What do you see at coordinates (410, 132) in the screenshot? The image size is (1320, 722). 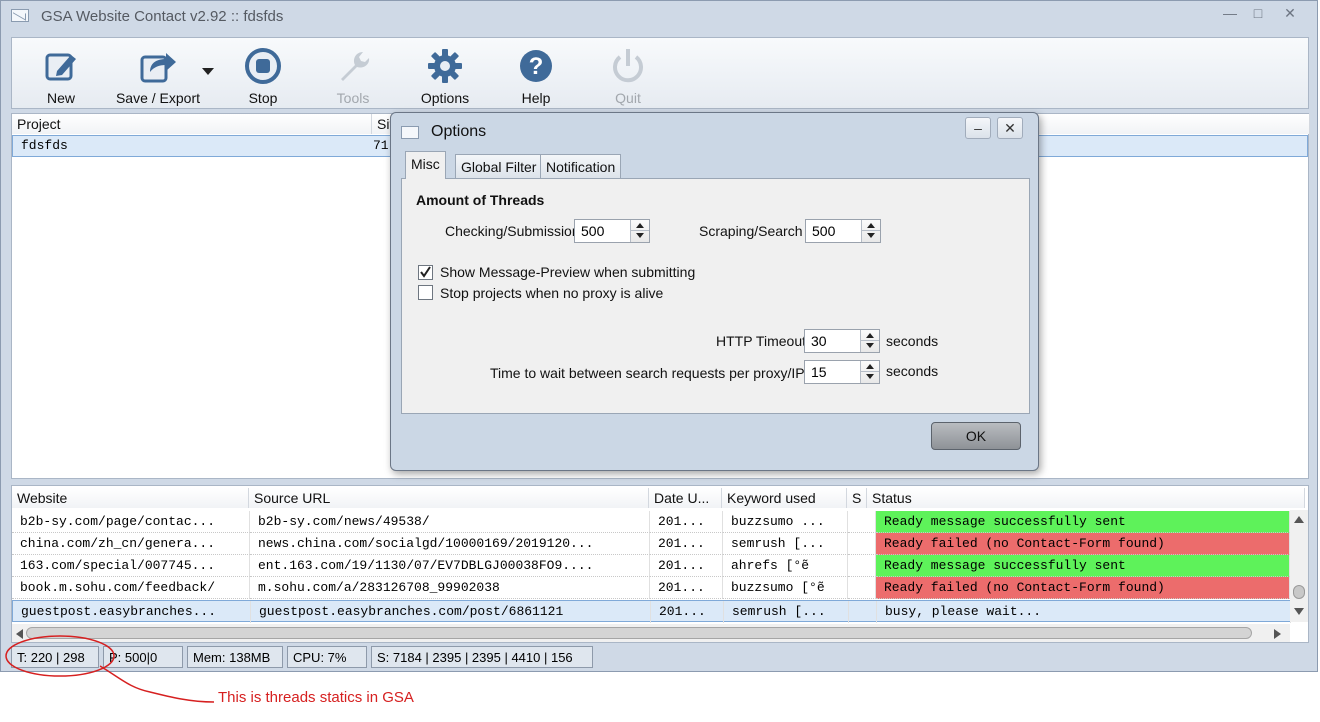 I see `dialog-envelope-icon` at bounding box center [410, 132].